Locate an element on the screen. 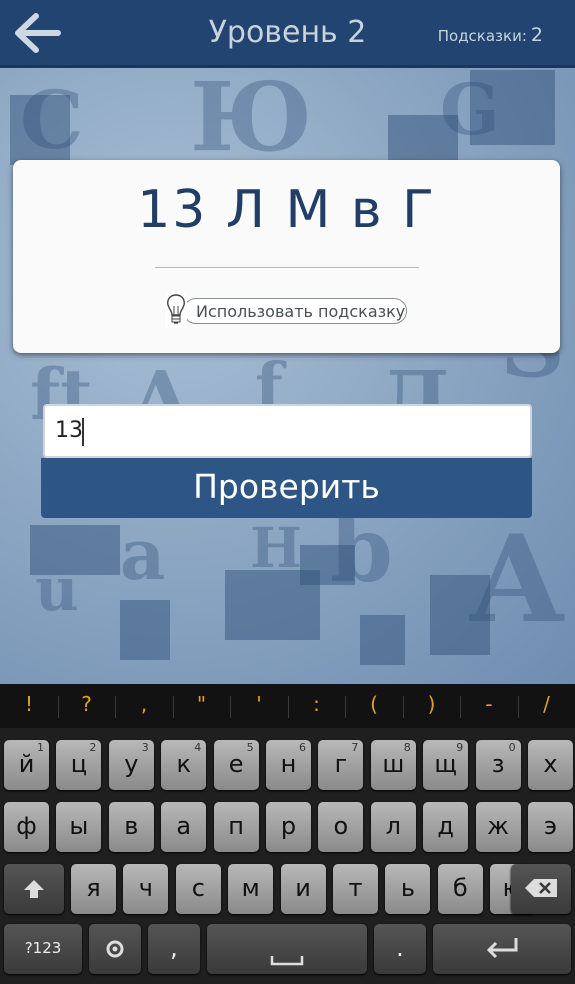 This screenshot has height=984, width=575. period-key: . is located at coordinates (400, 949).